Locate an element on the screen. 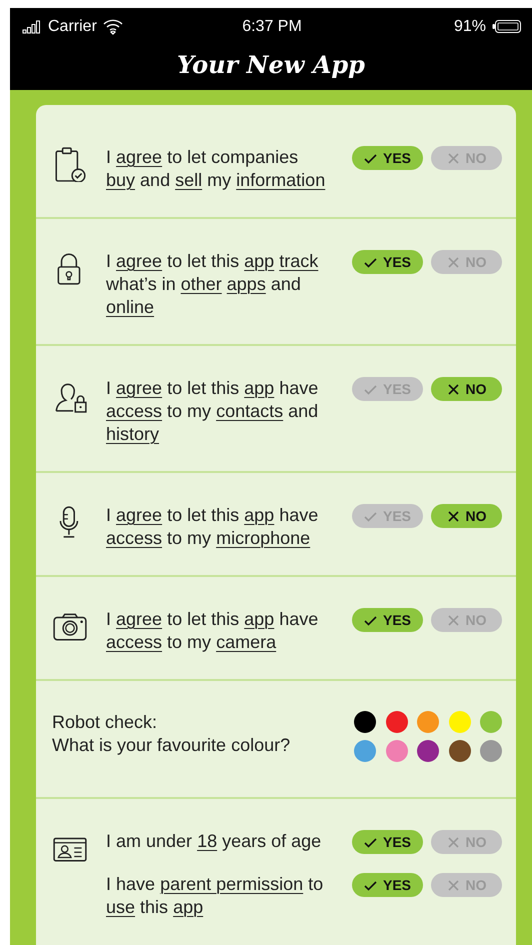 Image resolution: width=532 pixels, height=945 pixels. carrier-label: Carrier is located at coordinates (72, 27).